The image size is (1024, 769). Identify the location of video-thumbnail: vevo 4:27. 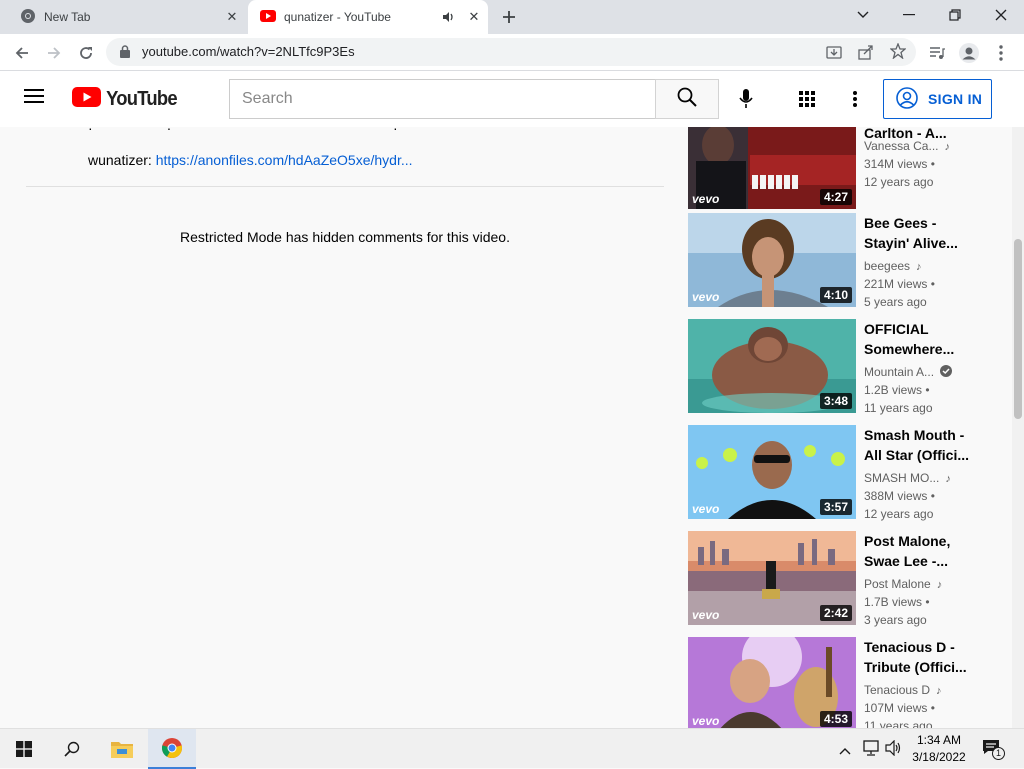
(772, 168).